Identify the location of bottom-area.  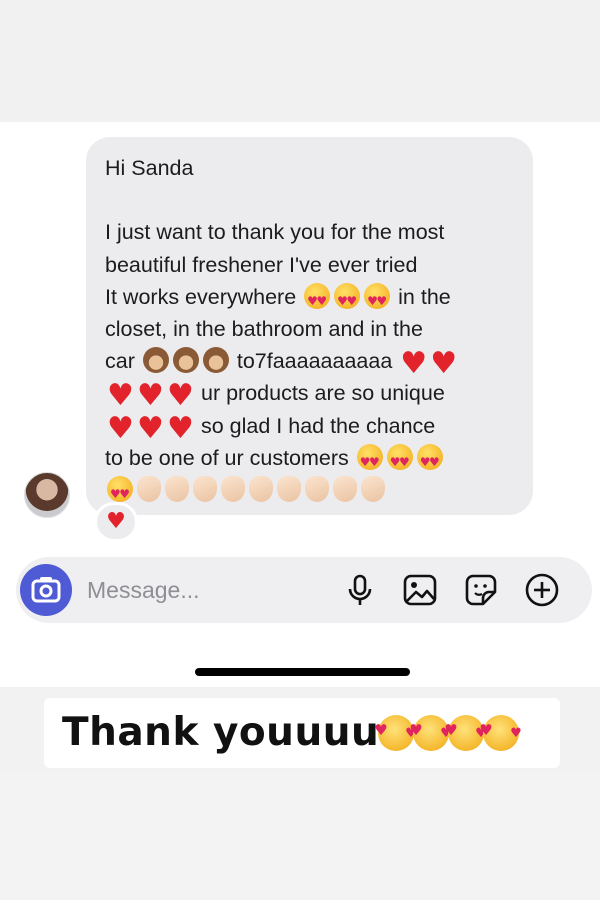
(300, 835).